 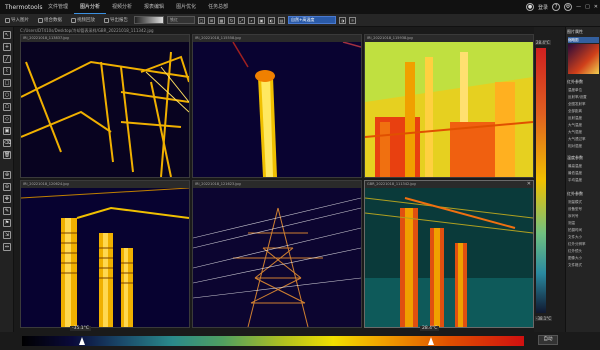 What do you see at coordinates (231, 20) in the screenshot?
I see `rotate-icon: ↻` at bounding box center [231, 20].